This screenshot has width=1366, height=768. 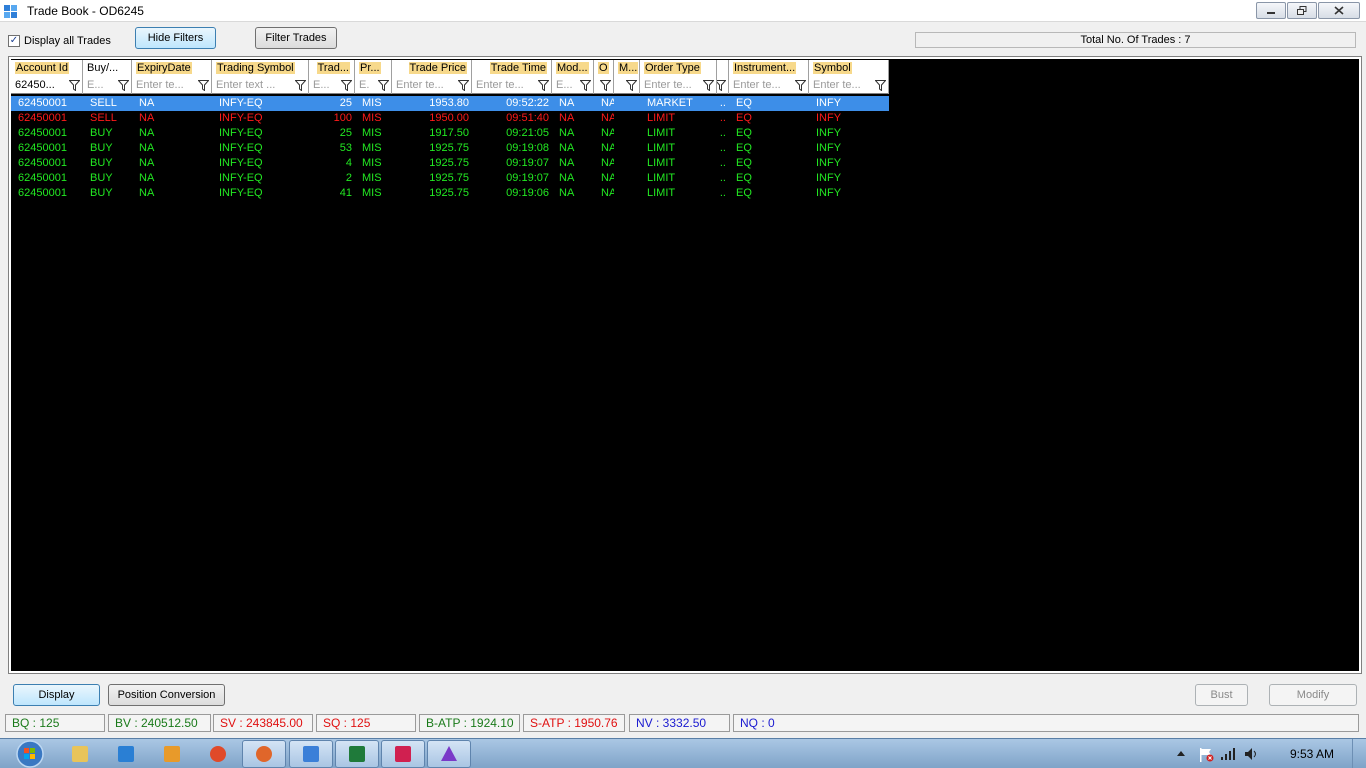 I want to click on status-field: NV : 3332.50, so click(x=679, y=723).